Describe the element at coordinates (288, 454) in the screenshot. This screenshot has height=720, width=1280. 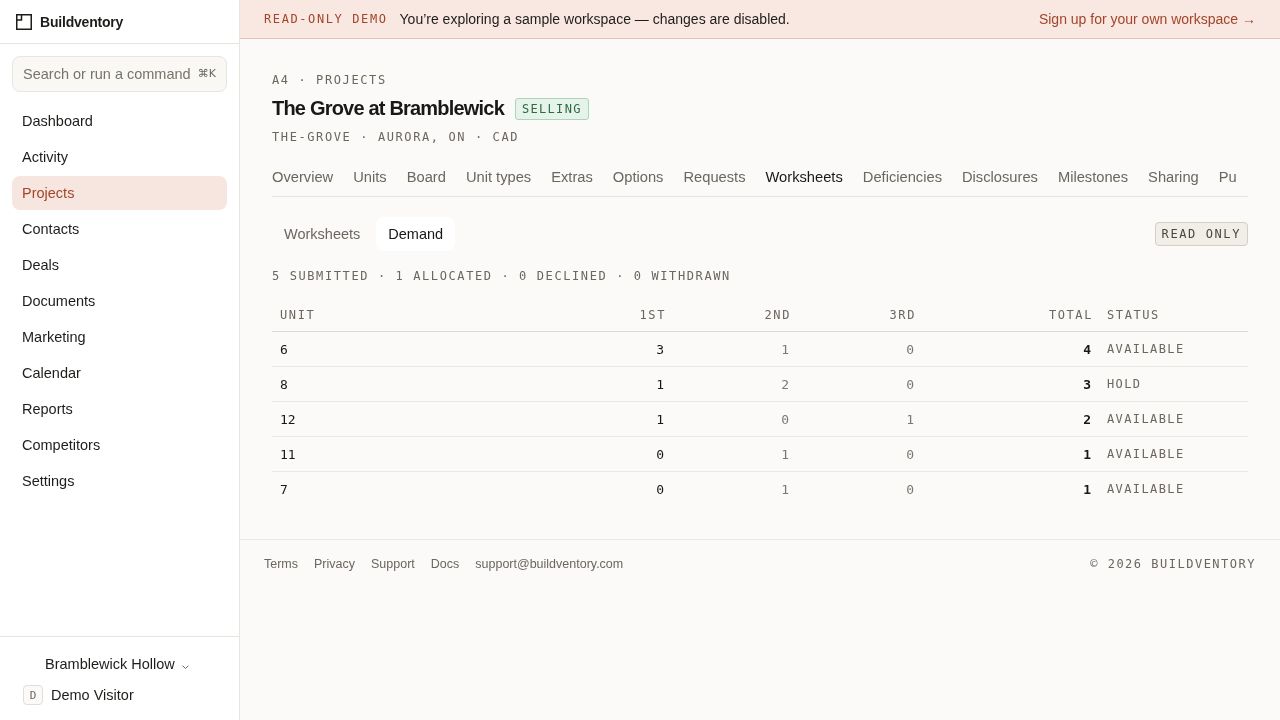
I see `table-cell-text: 11` at that location.